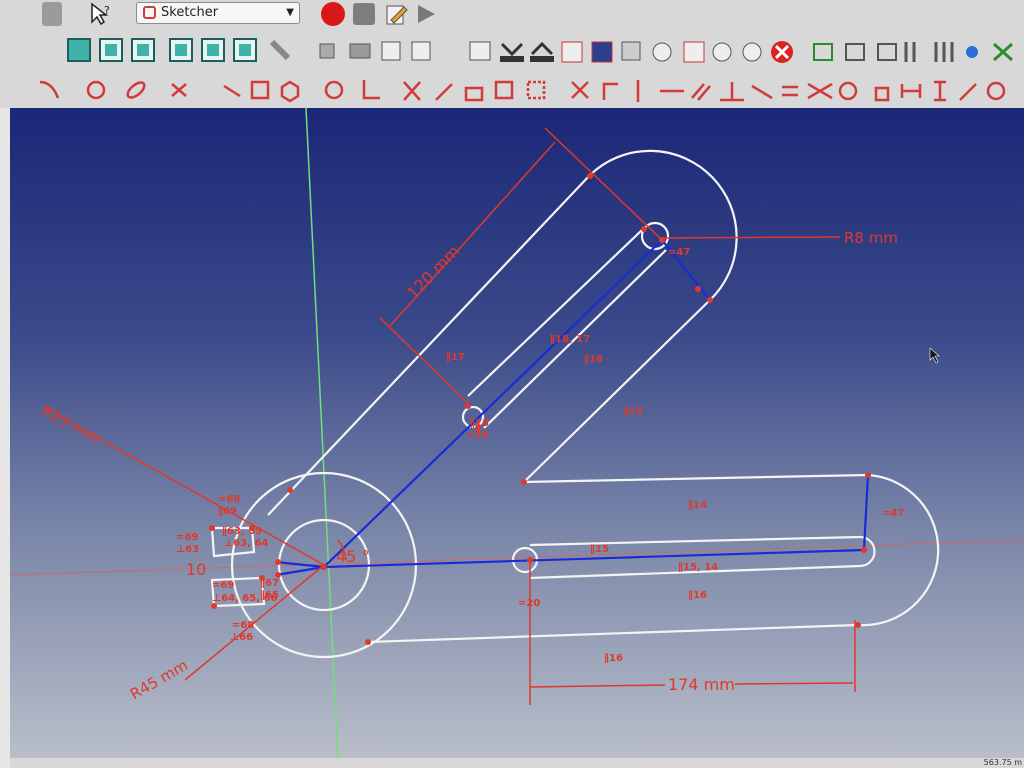 This screenshot has width=1024, height=768. What do you see at coordinates (327, 51) in the screenshot?
I see `part-icon` at bounding box center [327, 51].